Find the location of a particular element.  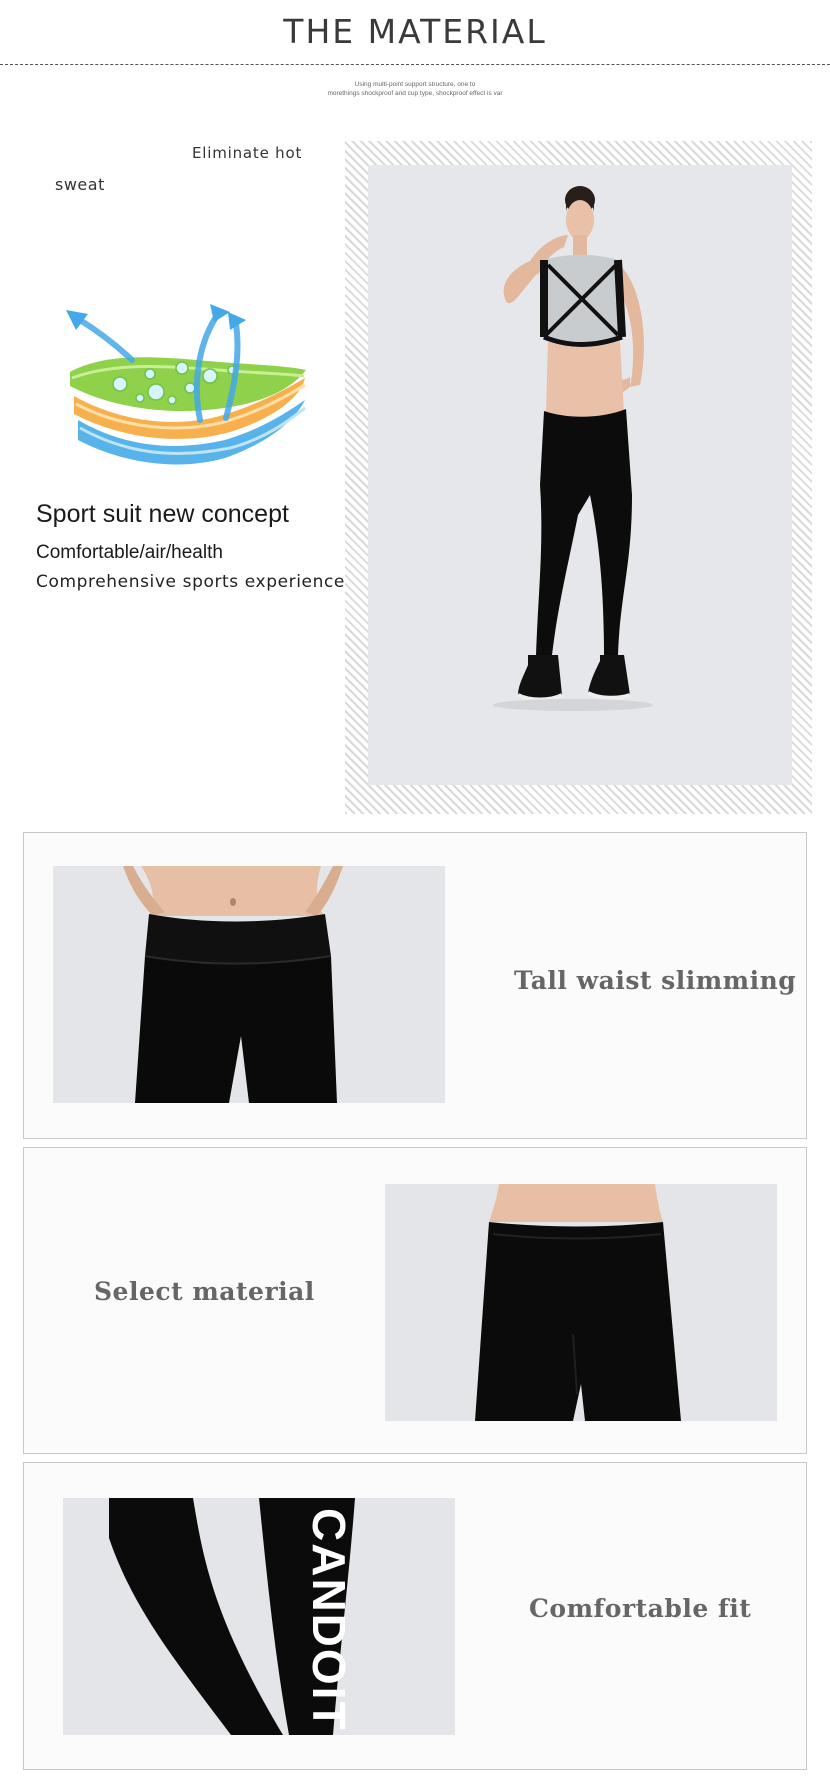

sweat-label: sweat is located at coordinates (80, 184).